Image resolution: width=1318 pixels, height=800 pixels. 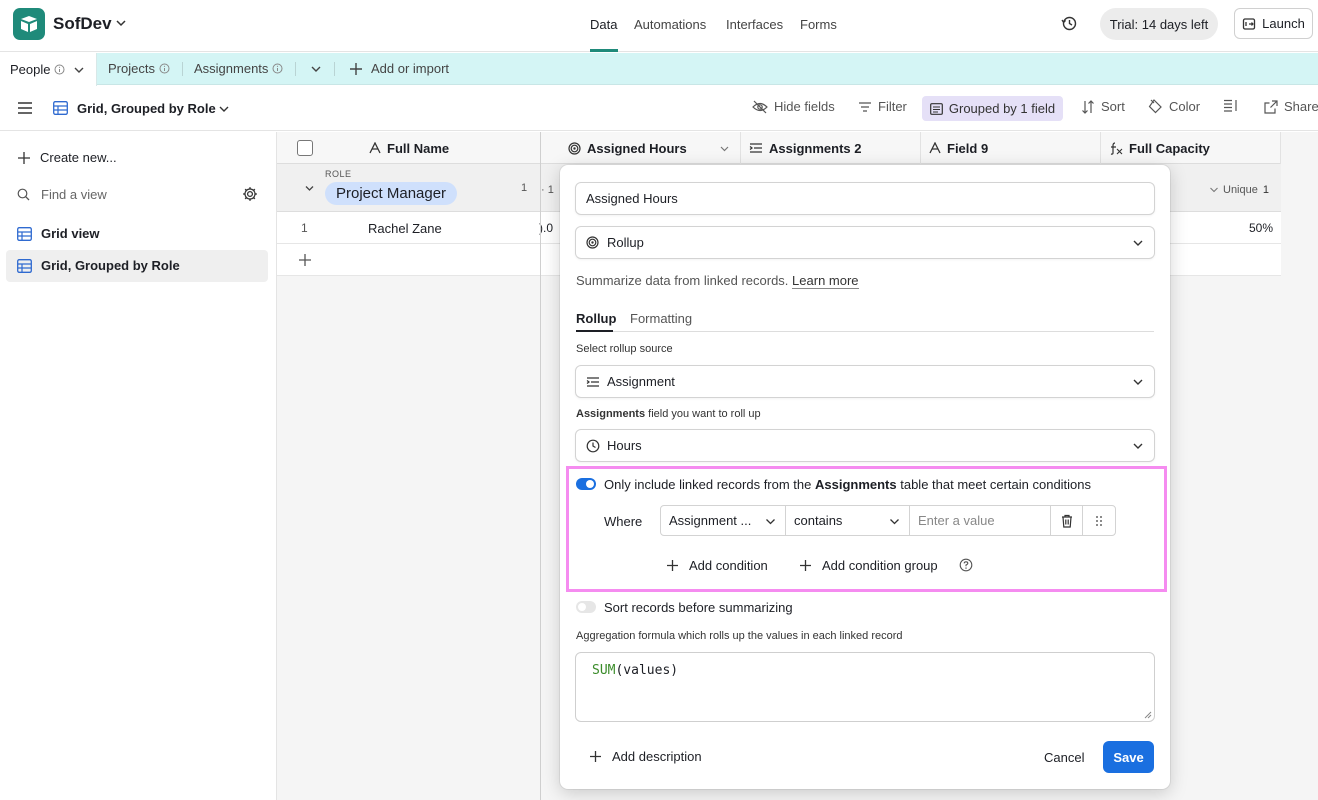 I want to click on field-type-select: Rollup, so click(x=865, y=242).